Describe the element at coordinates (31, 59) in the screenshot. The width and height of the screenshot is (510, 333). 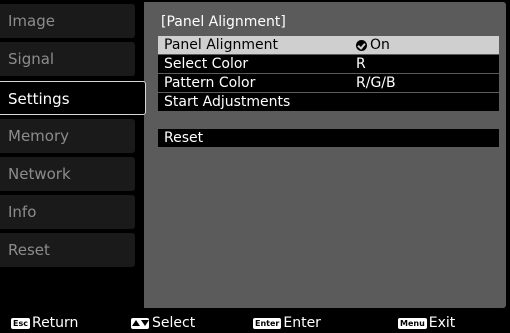
I see `sidebar-item-label: Signal` at that location.